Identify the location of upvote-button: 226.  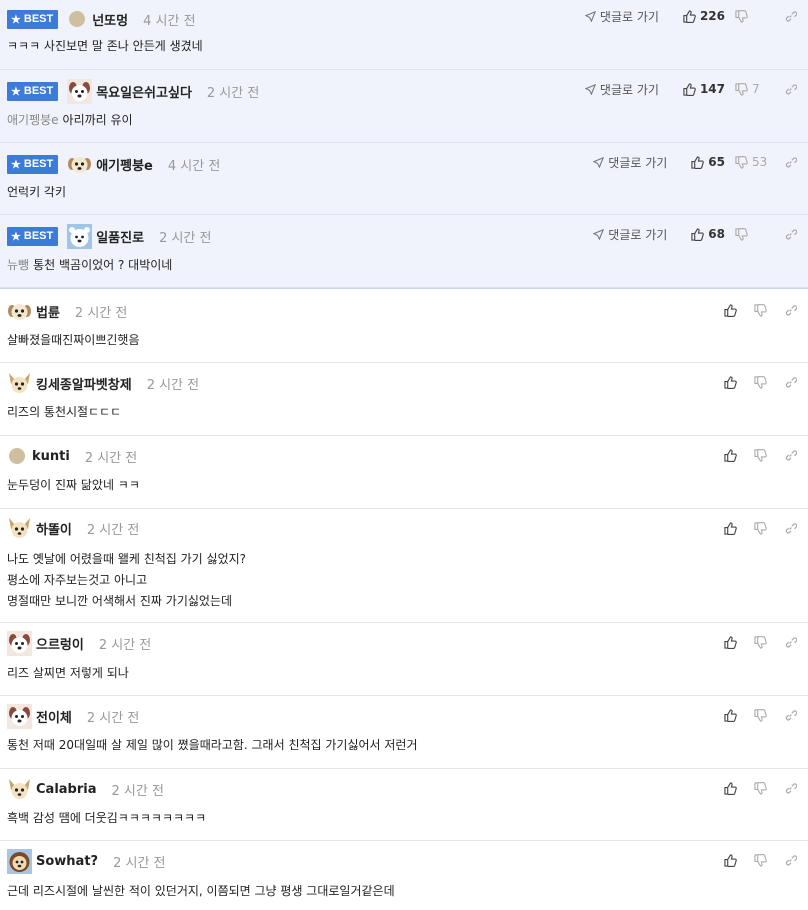
(704, 16).